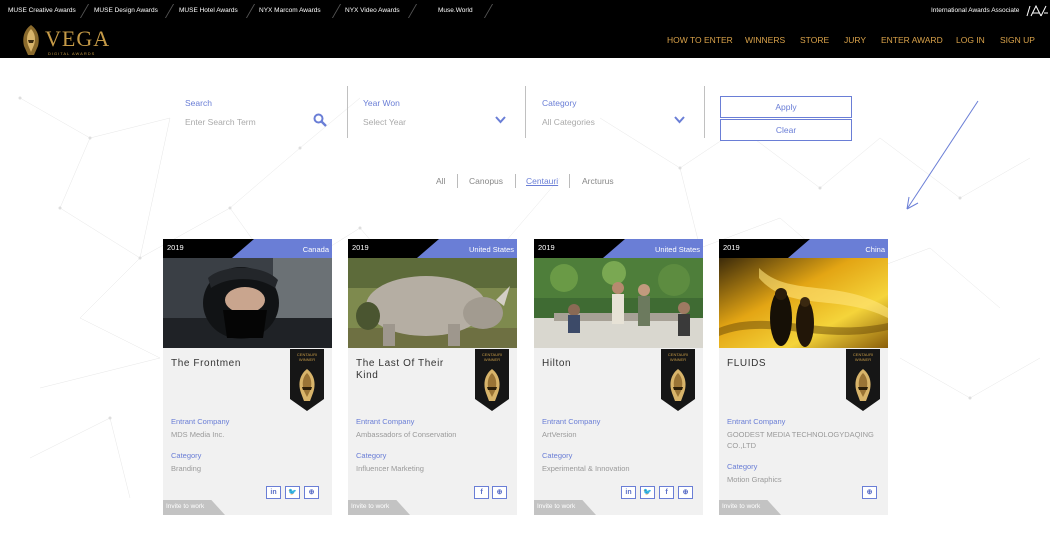 This screenshot has height=534, width=1050. Describe the element at coordinates (390, 468) in the screenshot. I see `category-value: Influencer Marketing` at that location.